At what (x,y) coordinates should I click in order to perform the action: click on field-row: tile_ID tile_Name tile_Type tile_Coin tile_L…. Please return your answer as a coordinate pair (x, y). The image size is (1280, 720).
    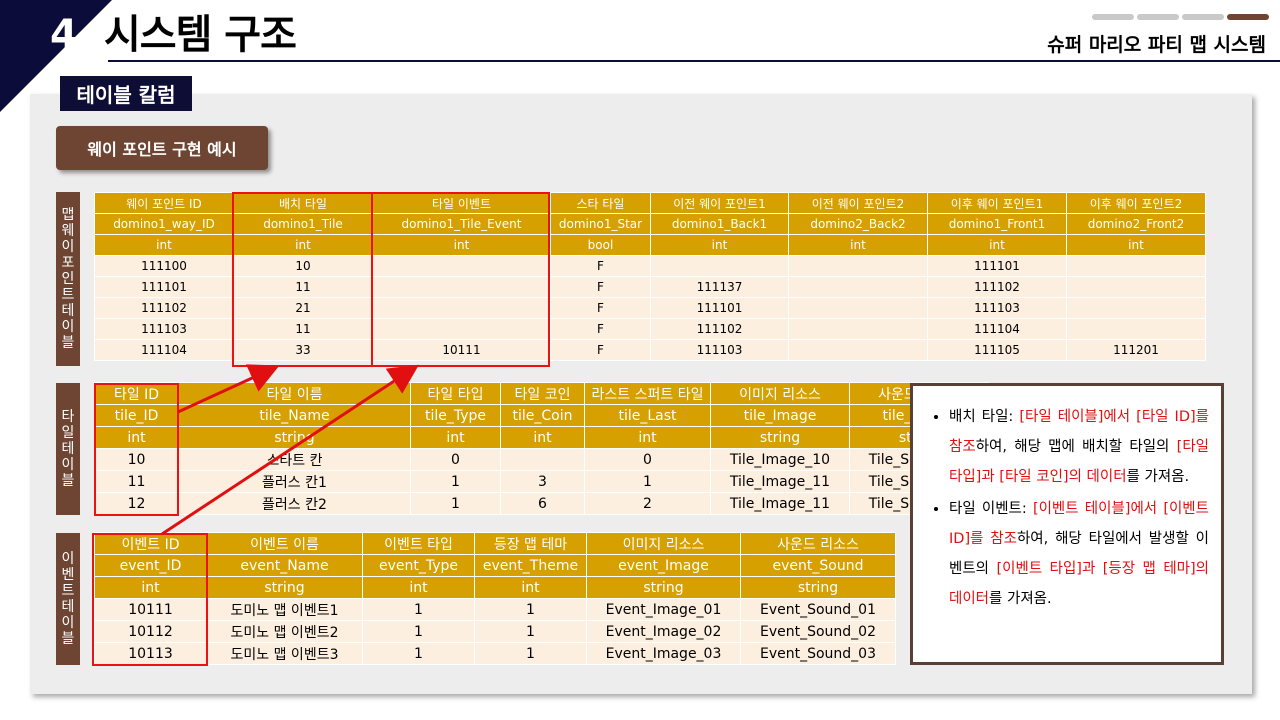
    Looking at the image, I should click on (541, 415).